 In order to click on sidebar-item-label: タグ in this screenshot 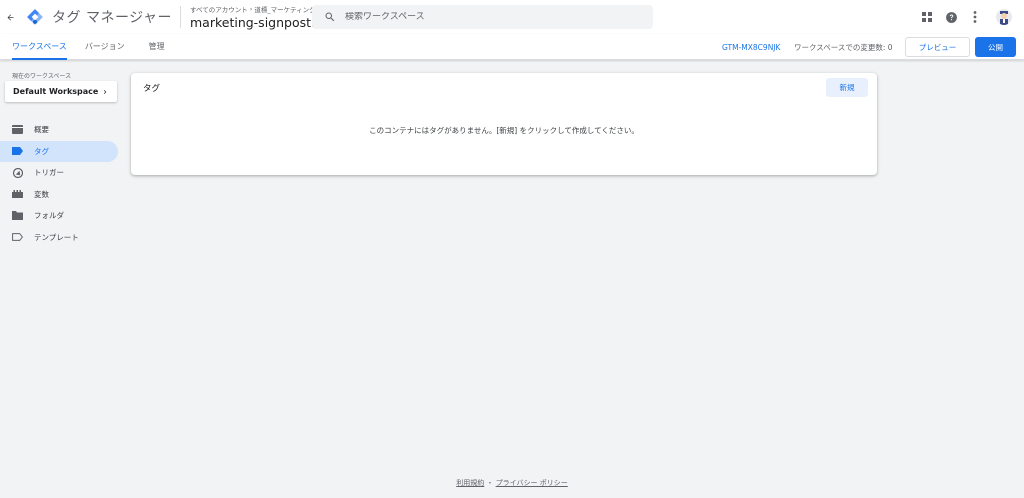, I will do `click(41, 151)`.